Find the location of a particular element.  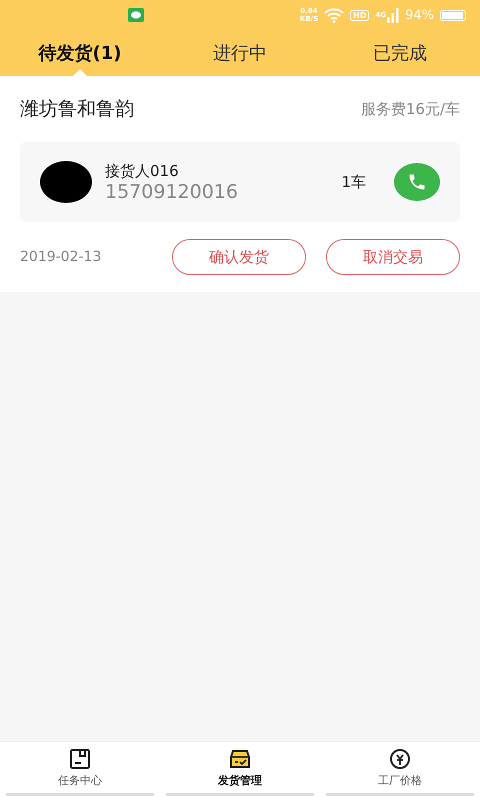

order-title: 潍坊鲁和鲁韵 is located at coordinates (77, 109).